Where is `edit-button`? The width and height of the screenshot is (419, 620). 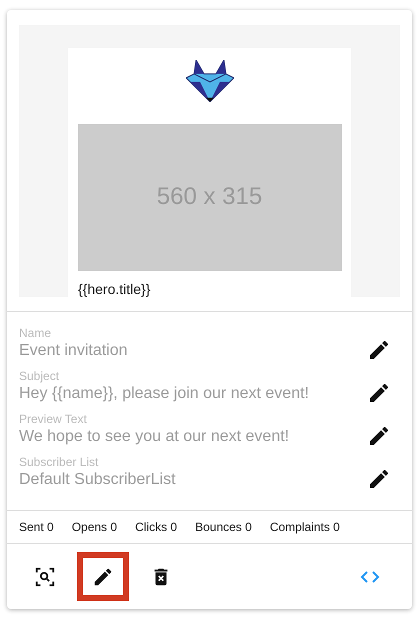 edit-button is located at coordinates (103, 576).